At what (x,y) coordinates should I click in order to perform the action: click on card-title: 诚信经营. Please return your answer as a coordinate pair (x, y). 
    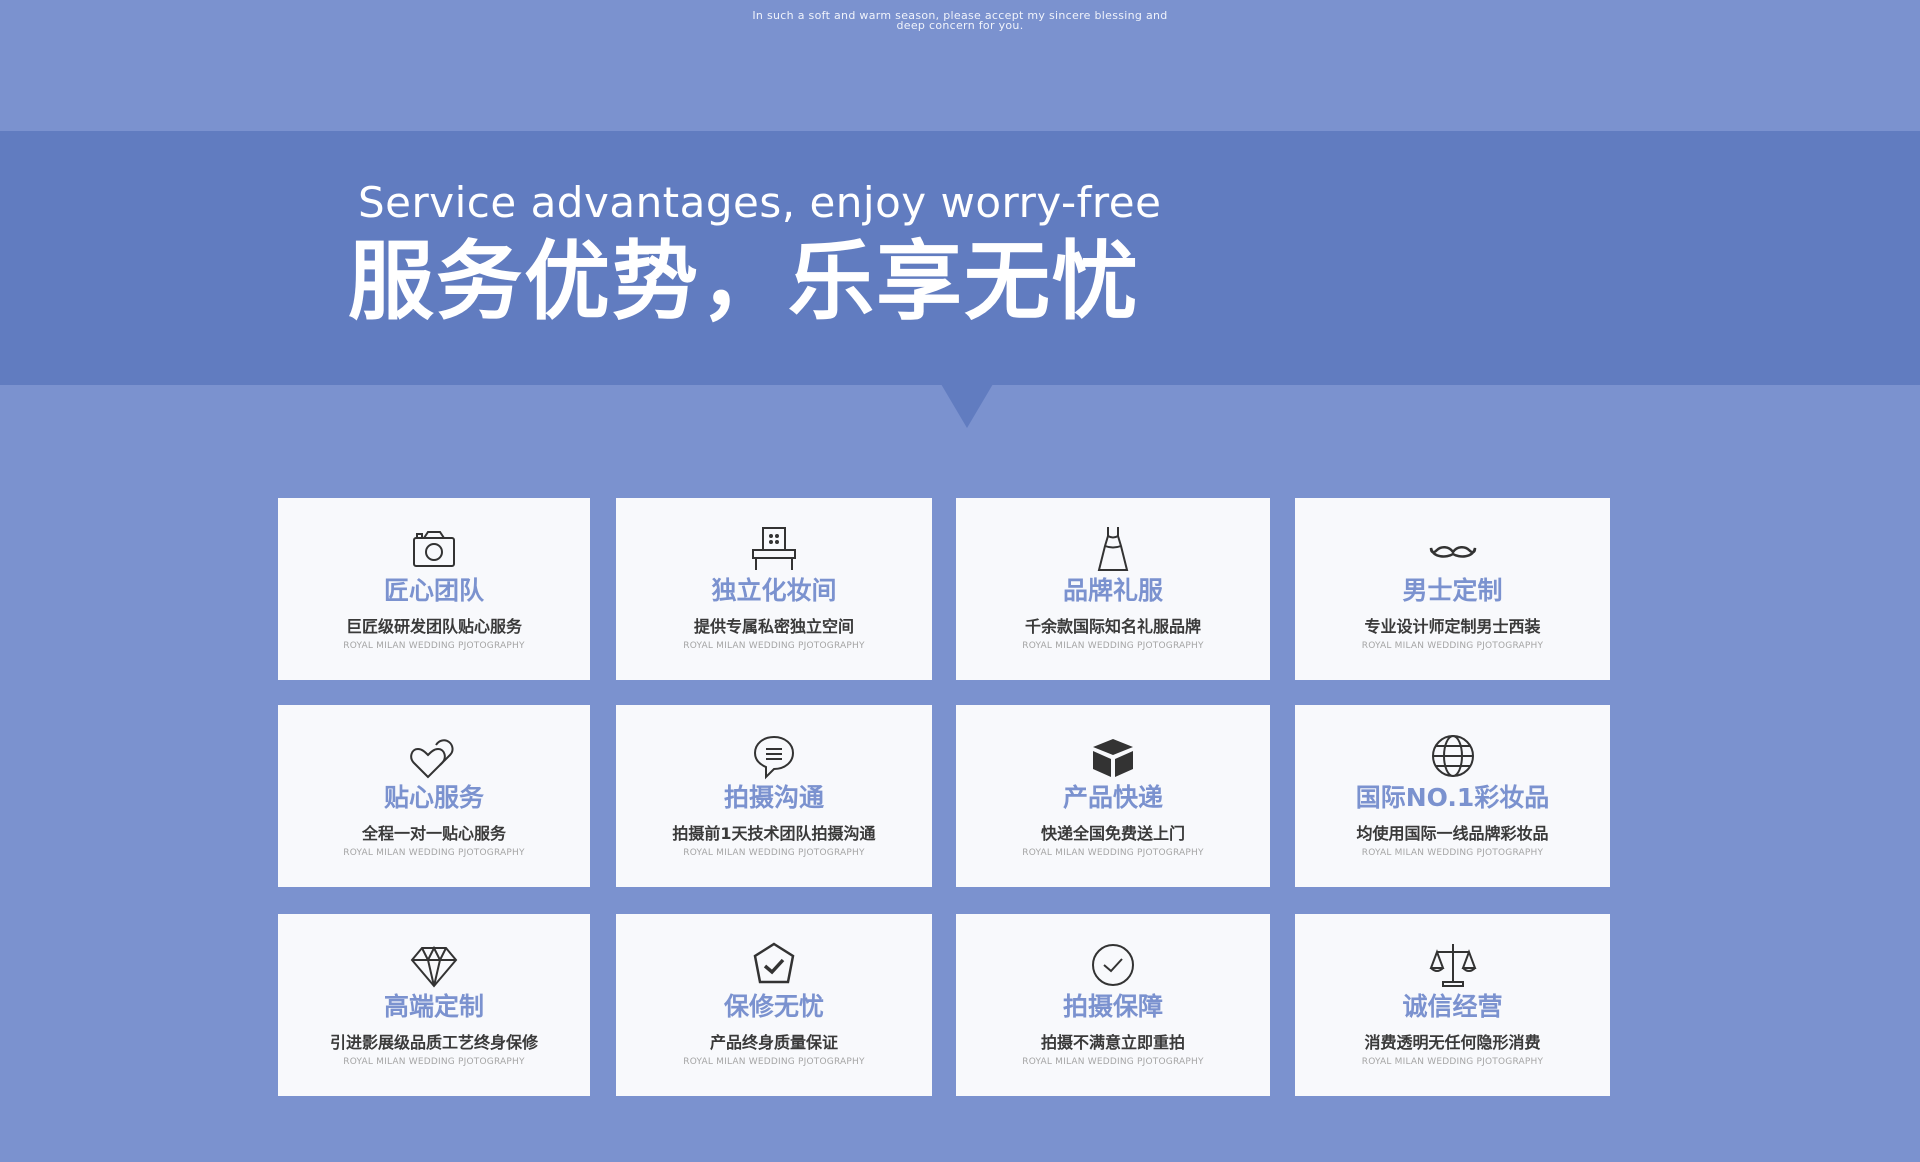
    Looking at the image, I should click on (1452, 1006).